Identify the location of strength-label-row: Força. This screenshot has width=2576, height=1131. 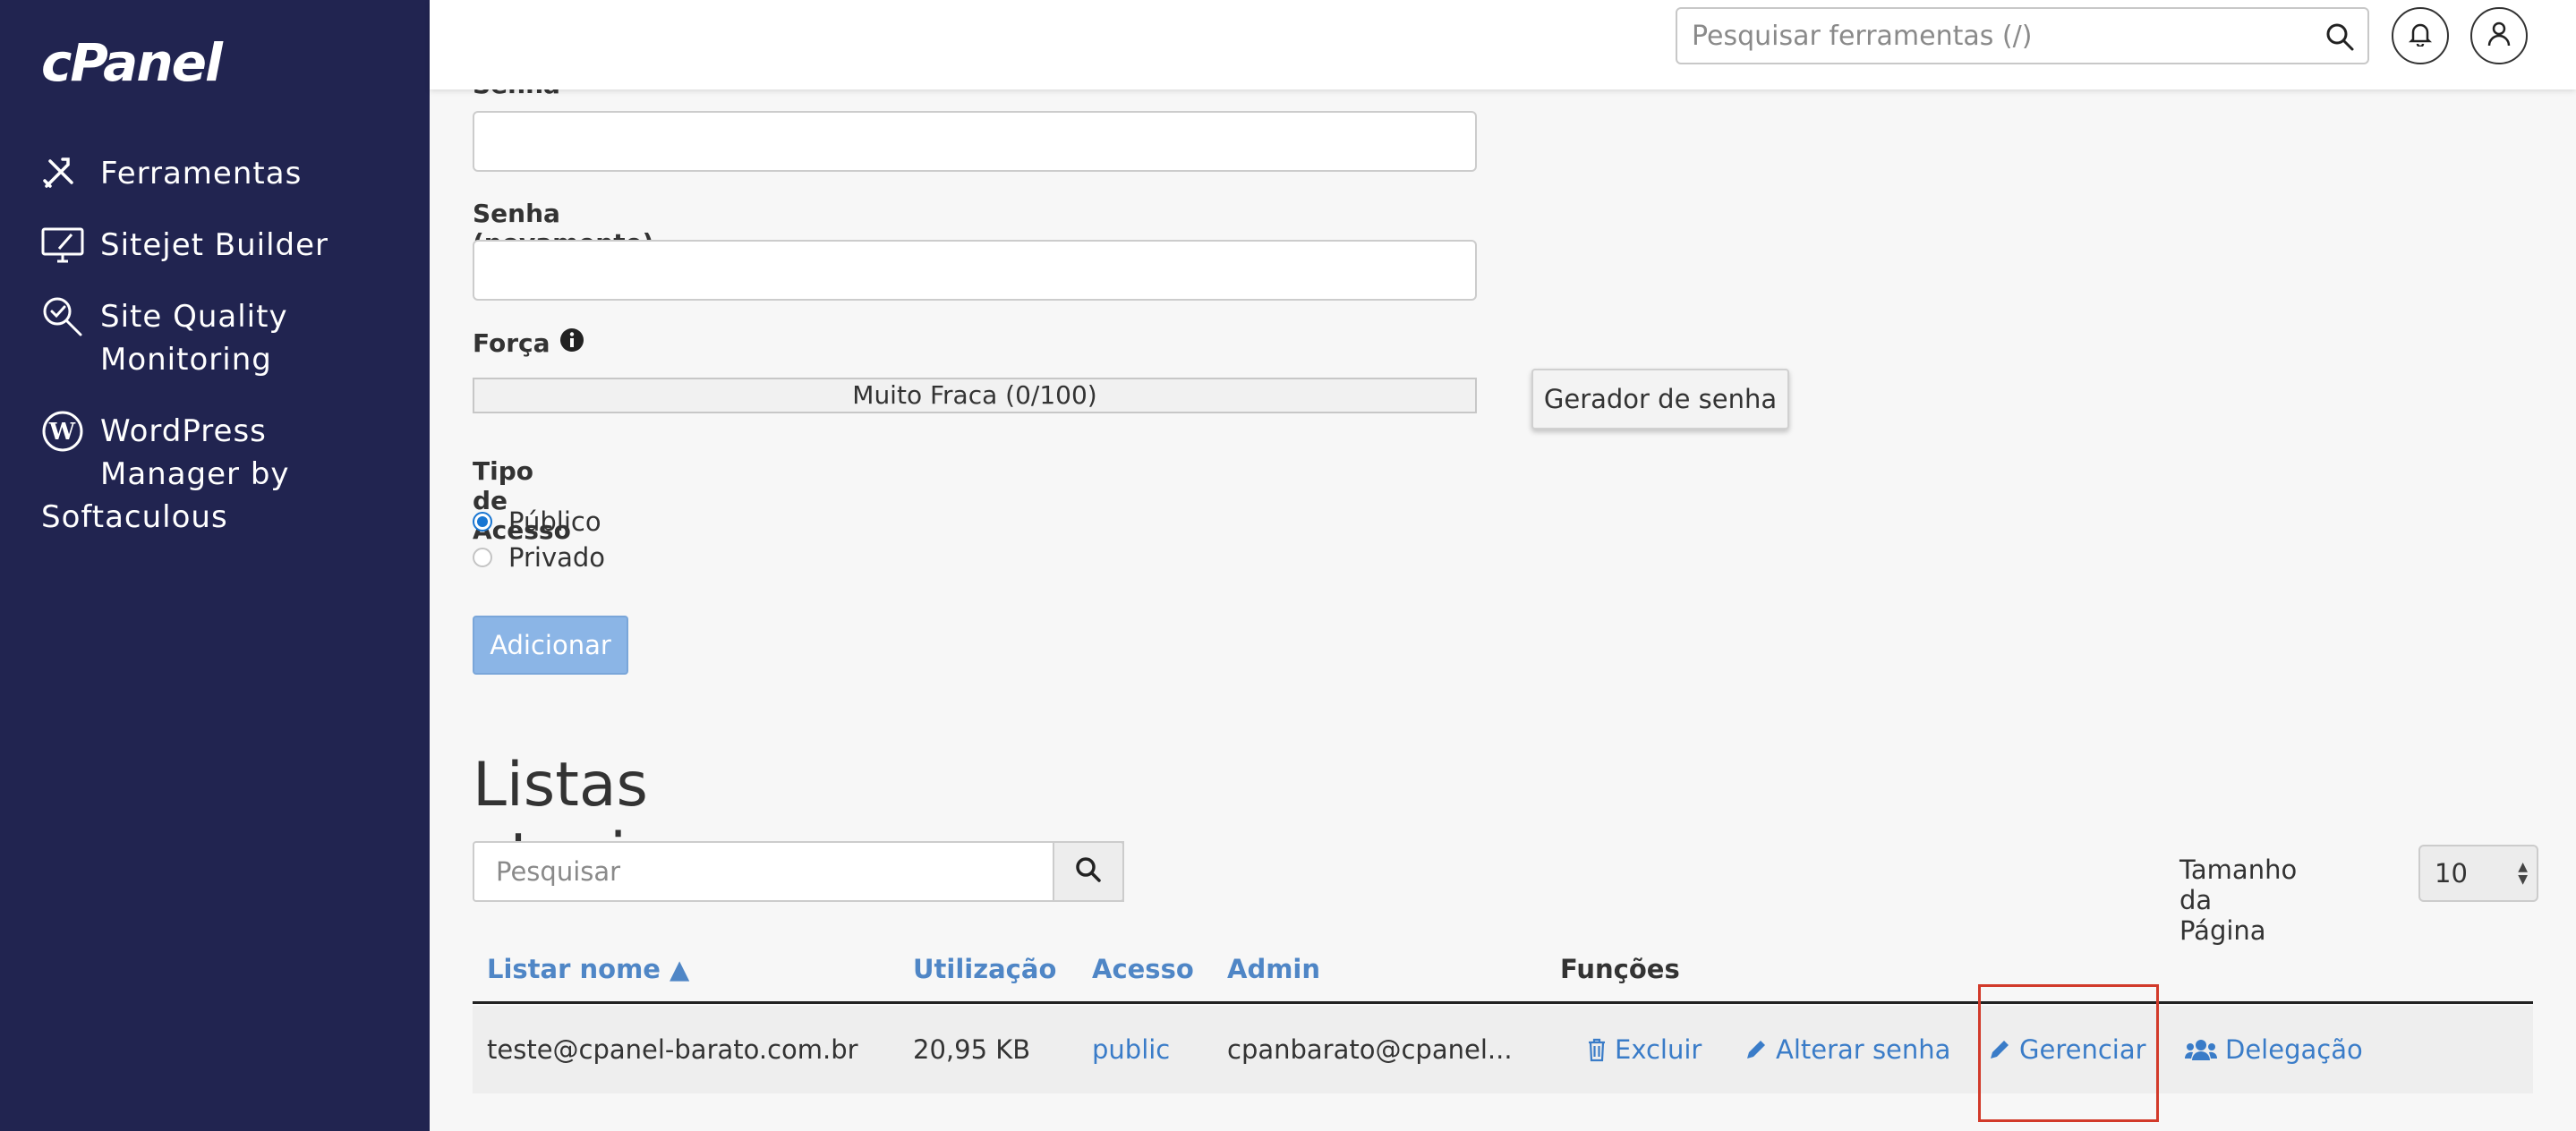
(528, 343).